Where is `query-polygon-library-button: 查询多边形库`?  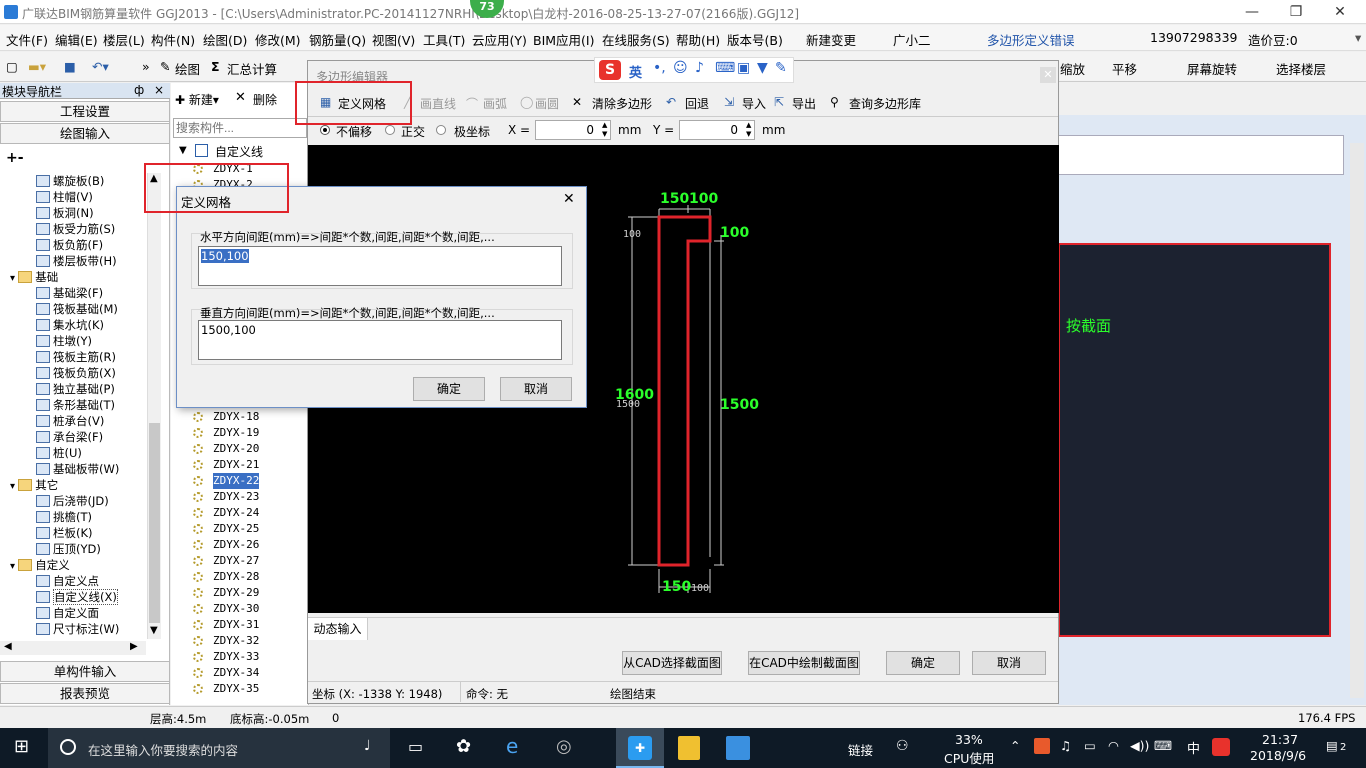
query-polygon-library-button: 查询多边形库 is located at coordinates (885, 103).